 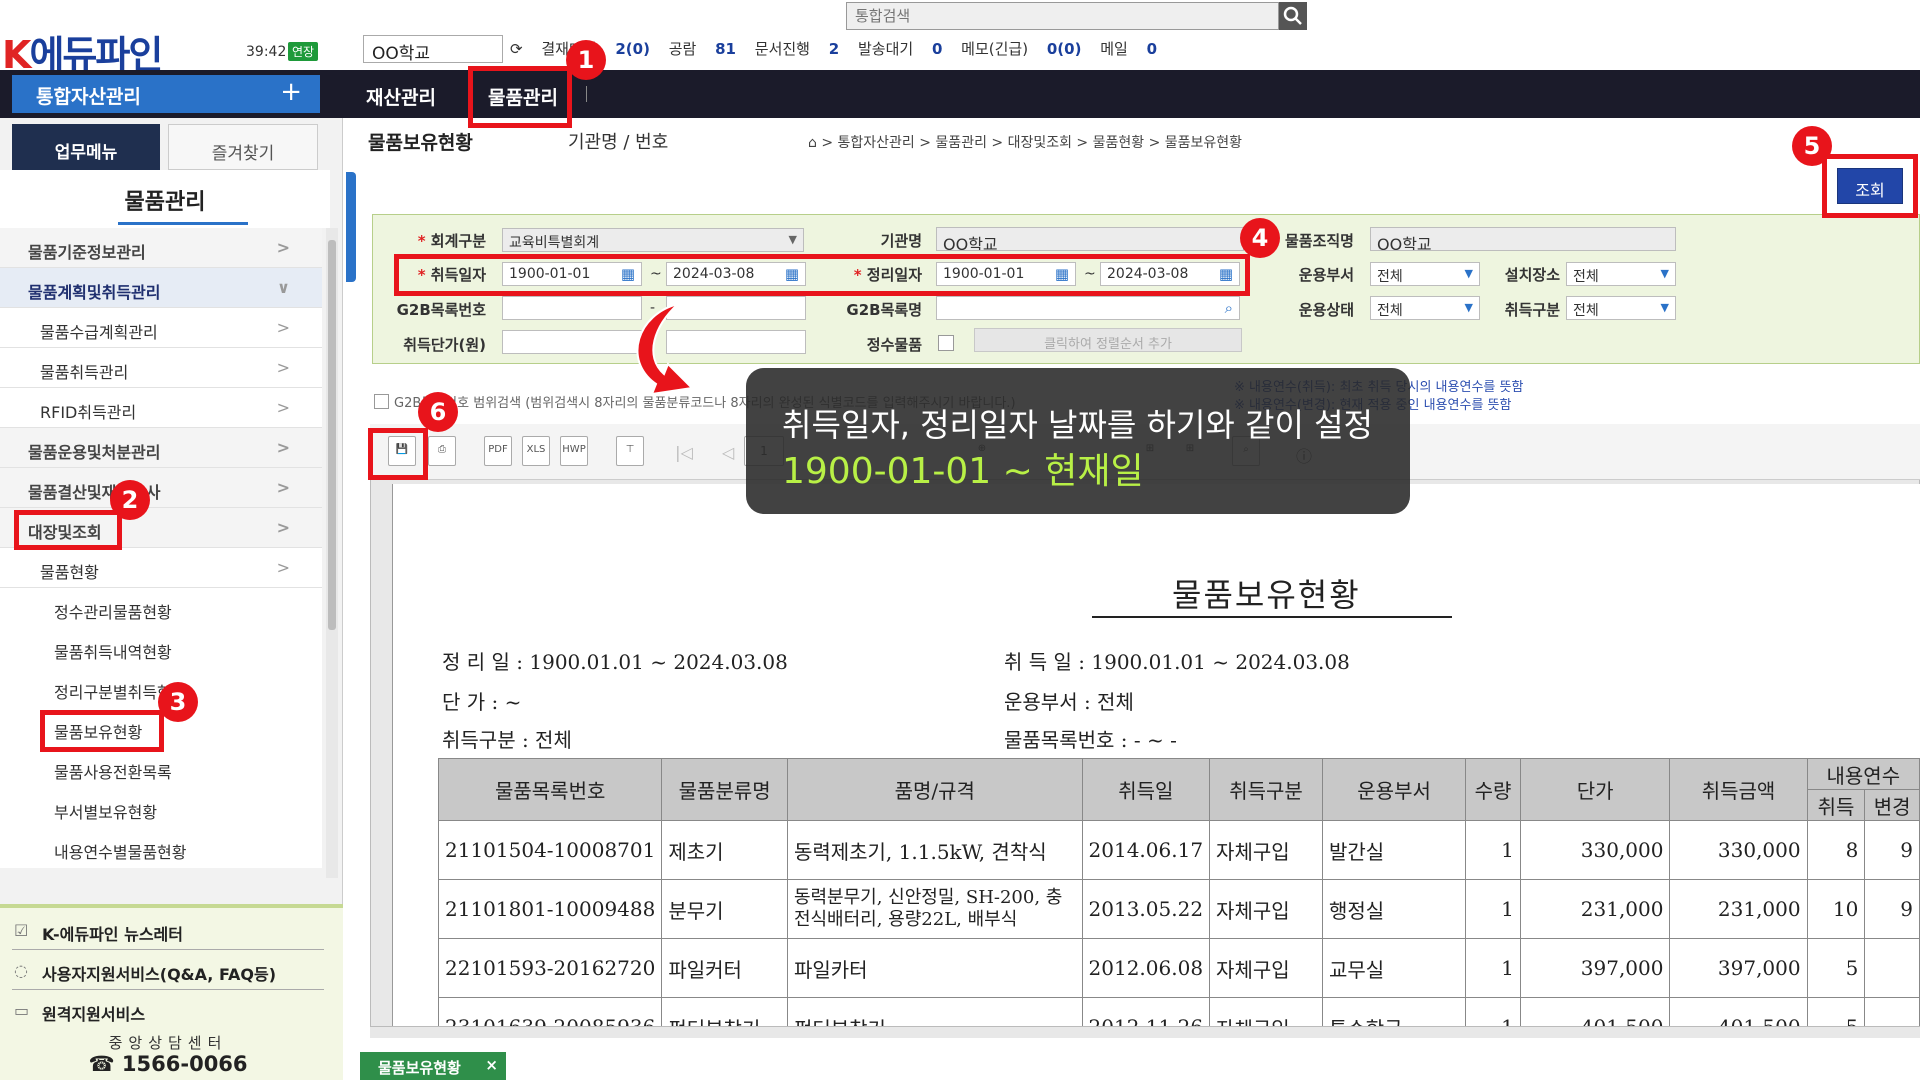 I want to click on sidebar-title-underline, so click(x=183, y=223).